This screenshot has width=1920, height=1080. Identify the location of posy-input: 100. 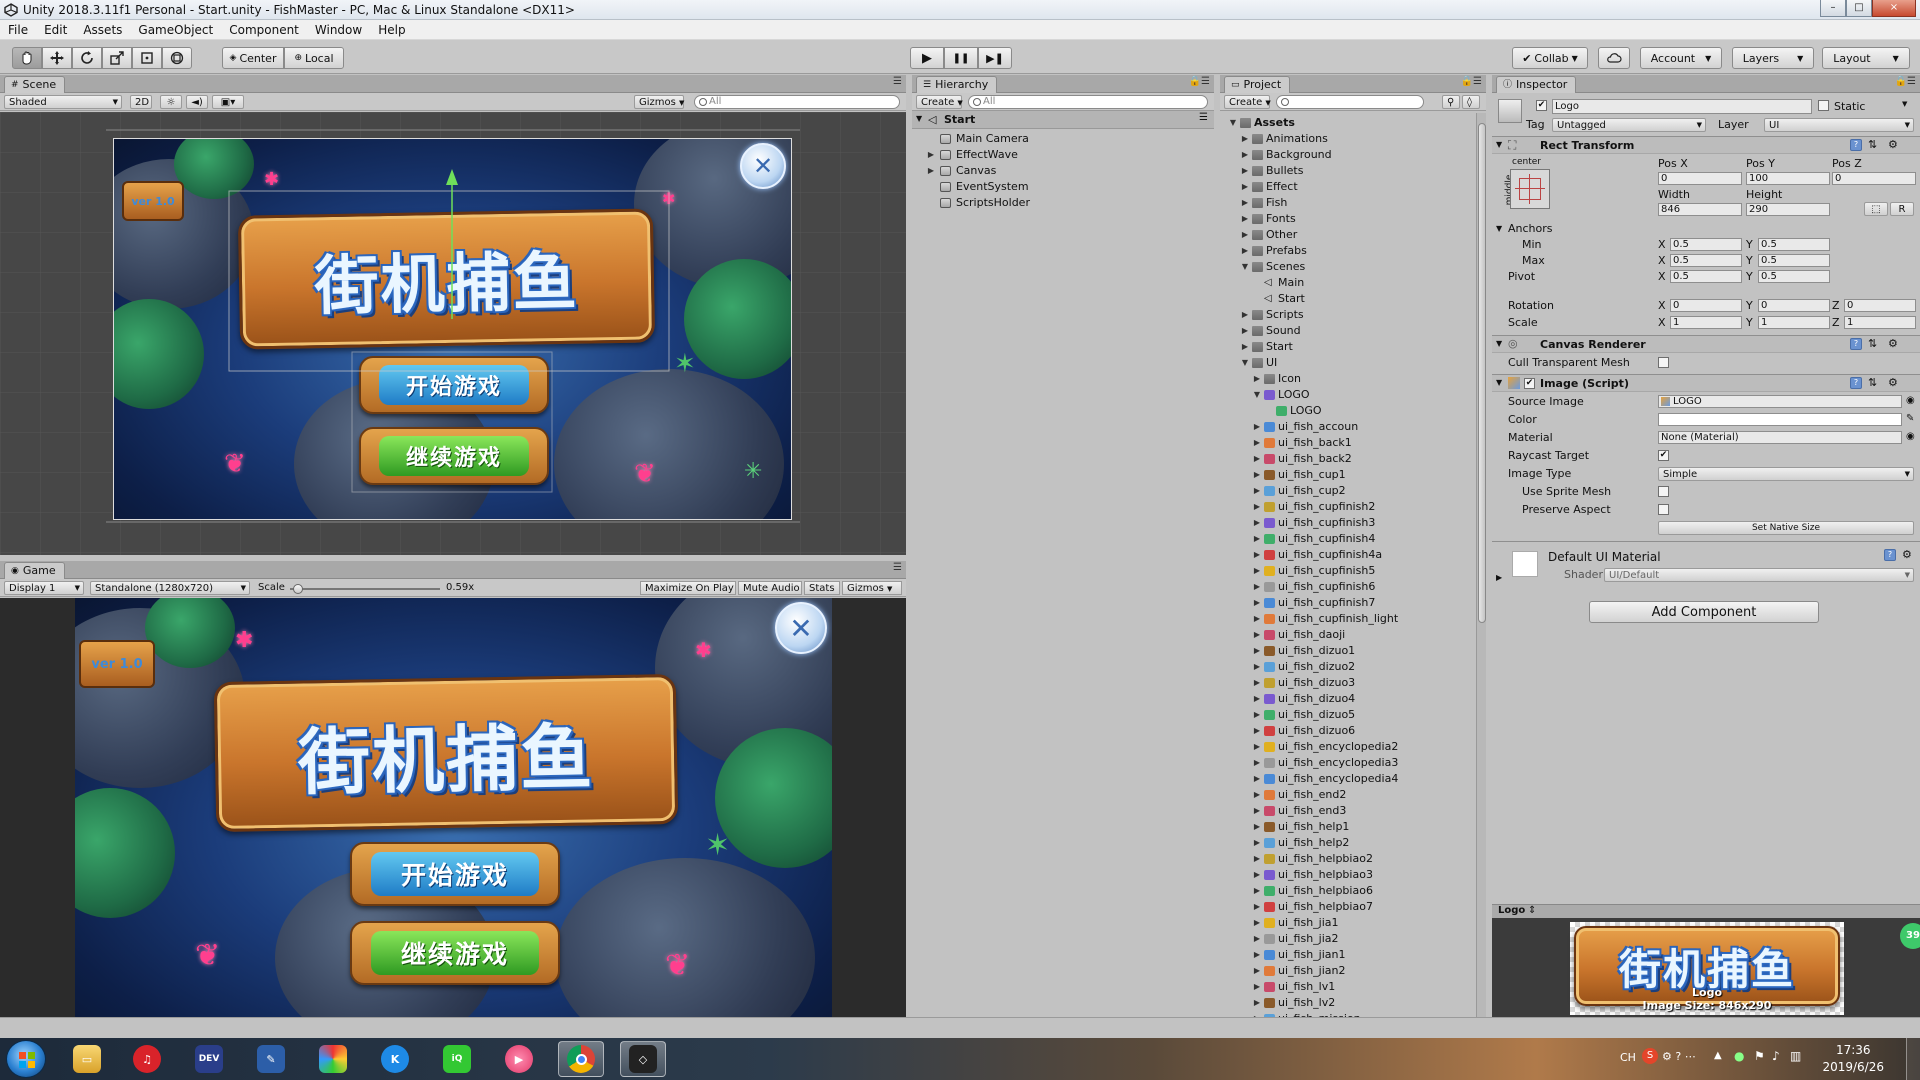
(1788, 178).